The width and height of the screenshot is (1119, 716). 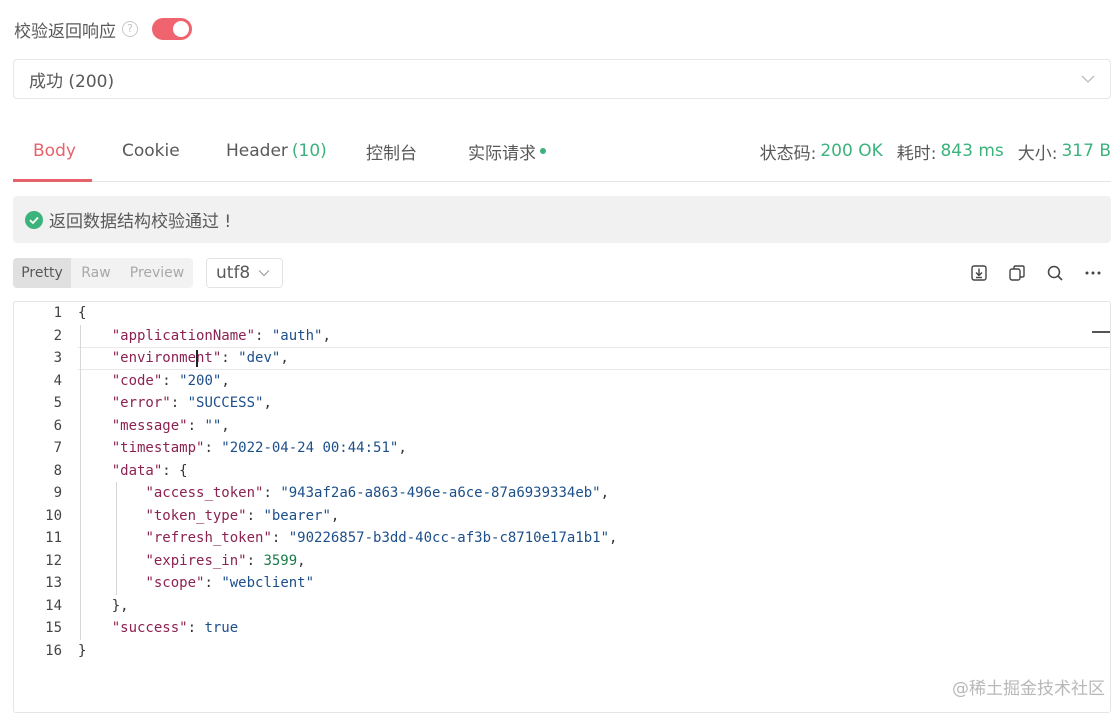 I want to click on line-number: 16, so click(x=53, y=650).